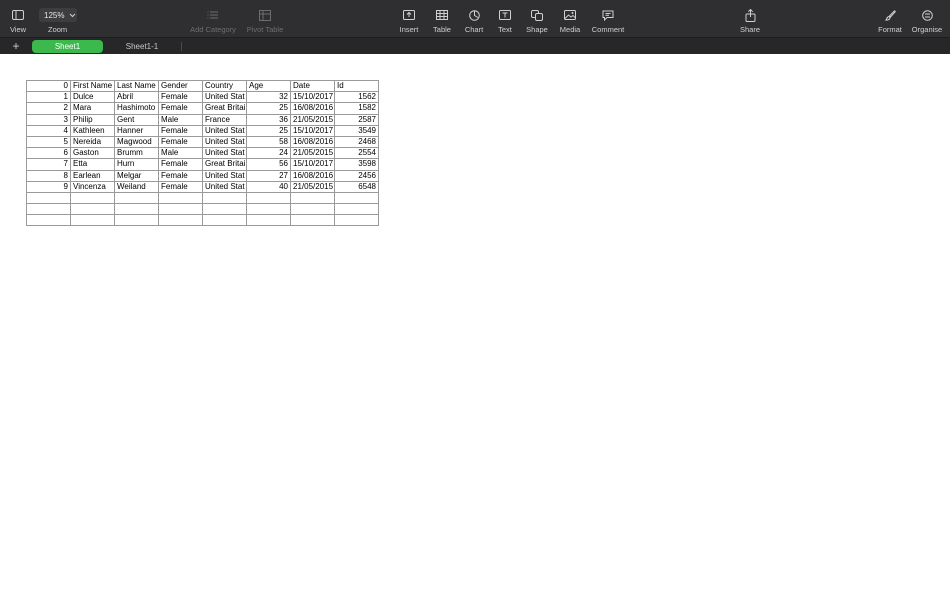 The image size is (950, 594). What do you see at coordinates (136, 142) in the screenshot?
I see `table-cell: Magwood` at bounding box center [136, 142].